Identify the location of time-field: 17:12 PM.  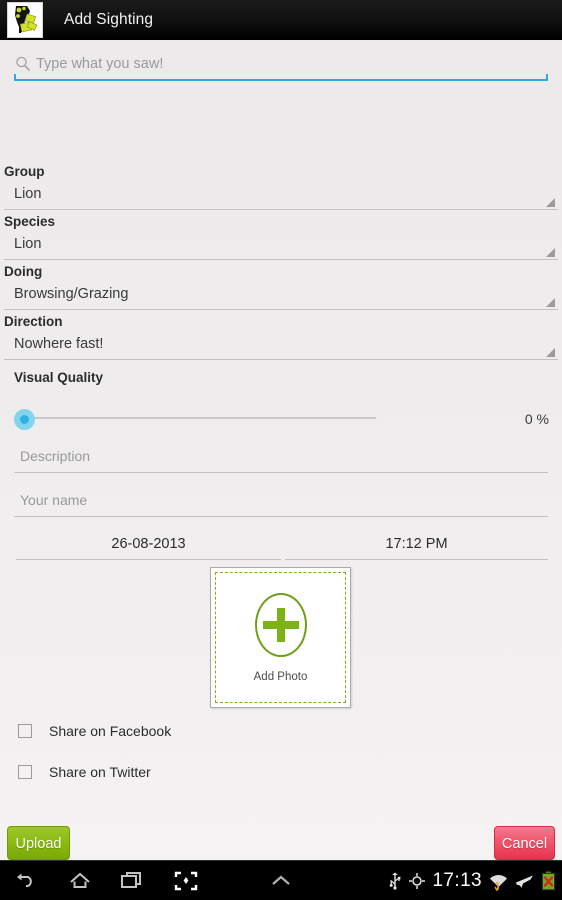
(416, 546).